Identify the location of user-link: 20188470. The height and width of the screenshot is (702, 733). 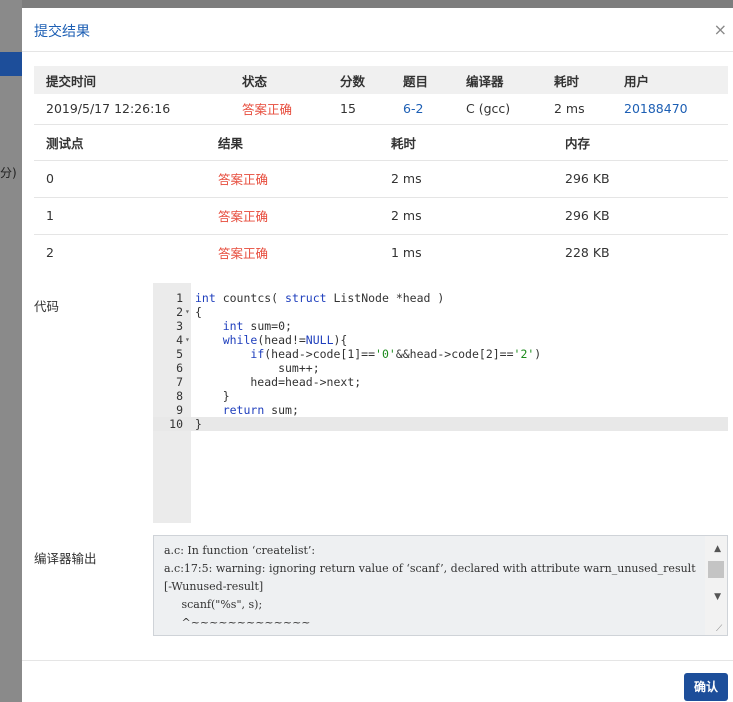
(670, 109).